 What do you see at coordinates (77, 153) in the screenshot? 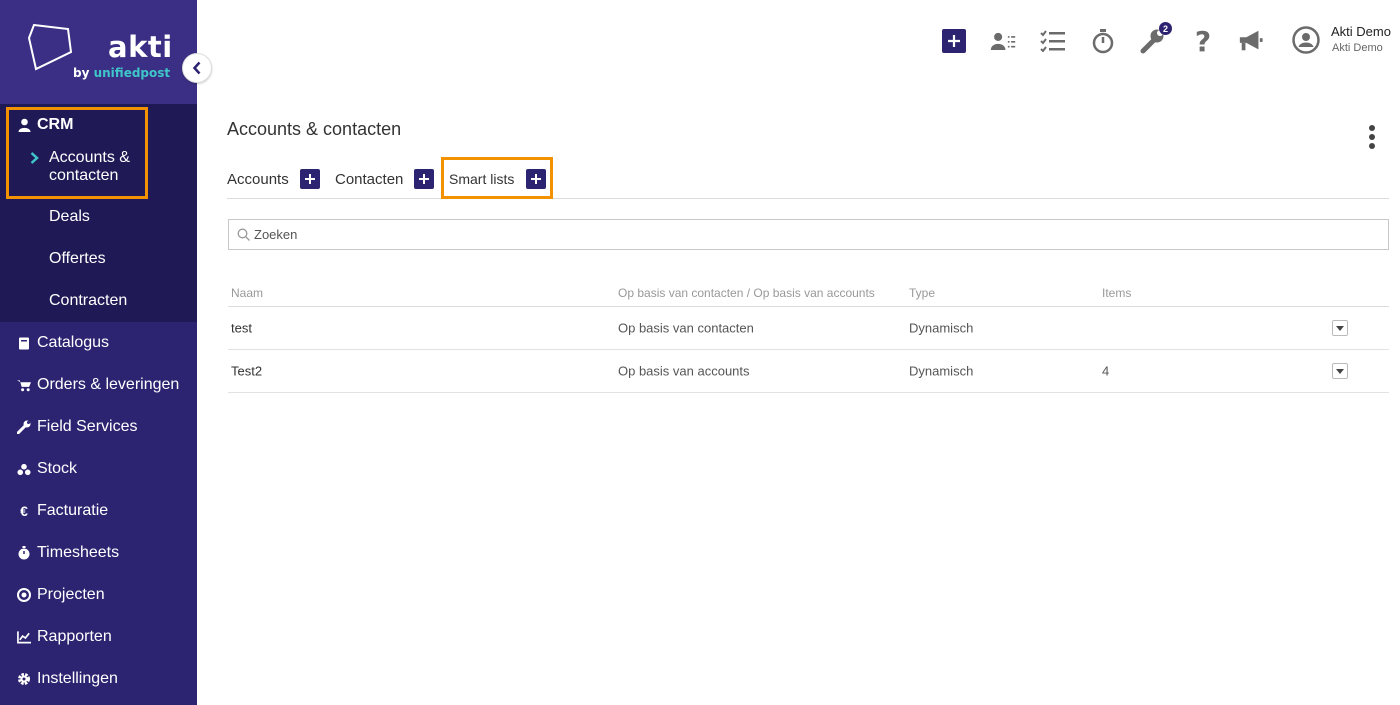
I see `crm-highlight-frame` at bounding box center [77, 153].